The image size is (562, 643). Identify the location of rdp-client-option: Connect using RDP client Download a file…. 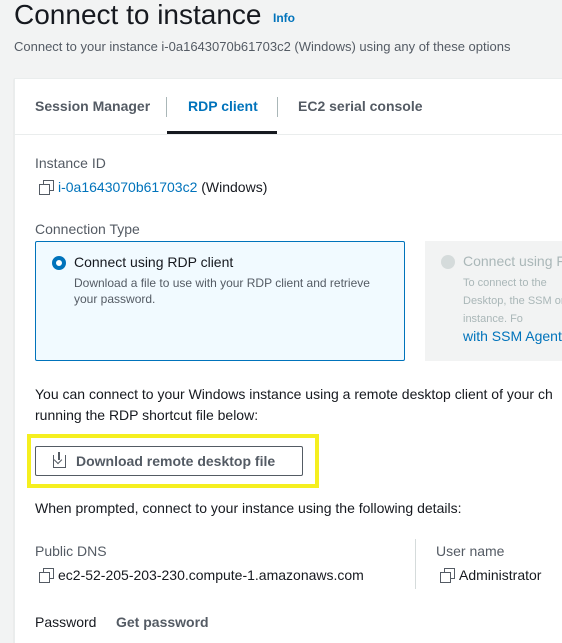
(220, 301).